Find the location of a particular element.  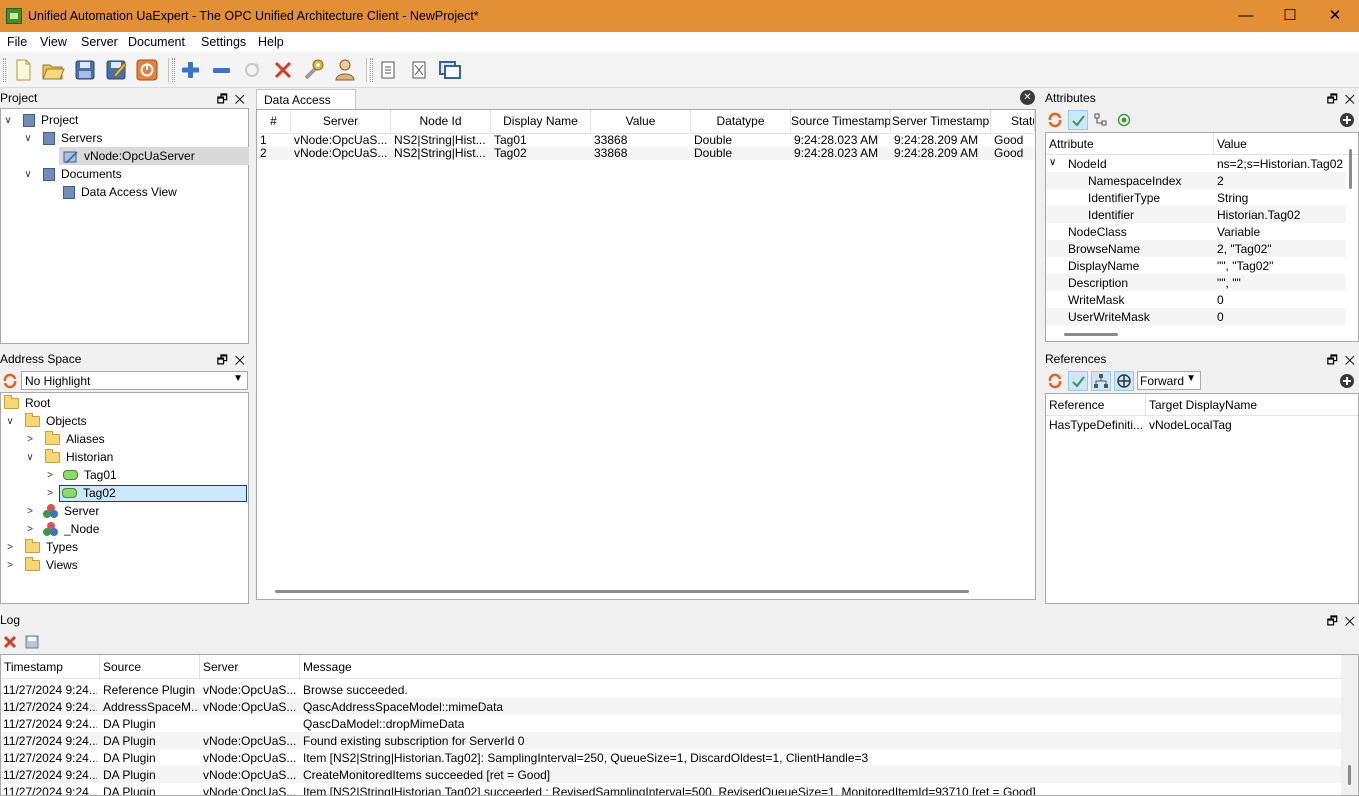

remove-document-icon is located at coordinates (419, 70).